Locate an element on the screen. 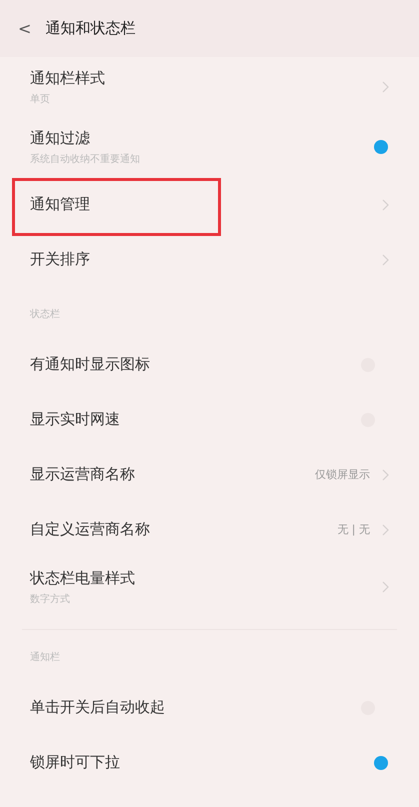 This screenshot has height=807, width=419. setting-title: 状态栏电量样式 is located at coordinates (82, 578).